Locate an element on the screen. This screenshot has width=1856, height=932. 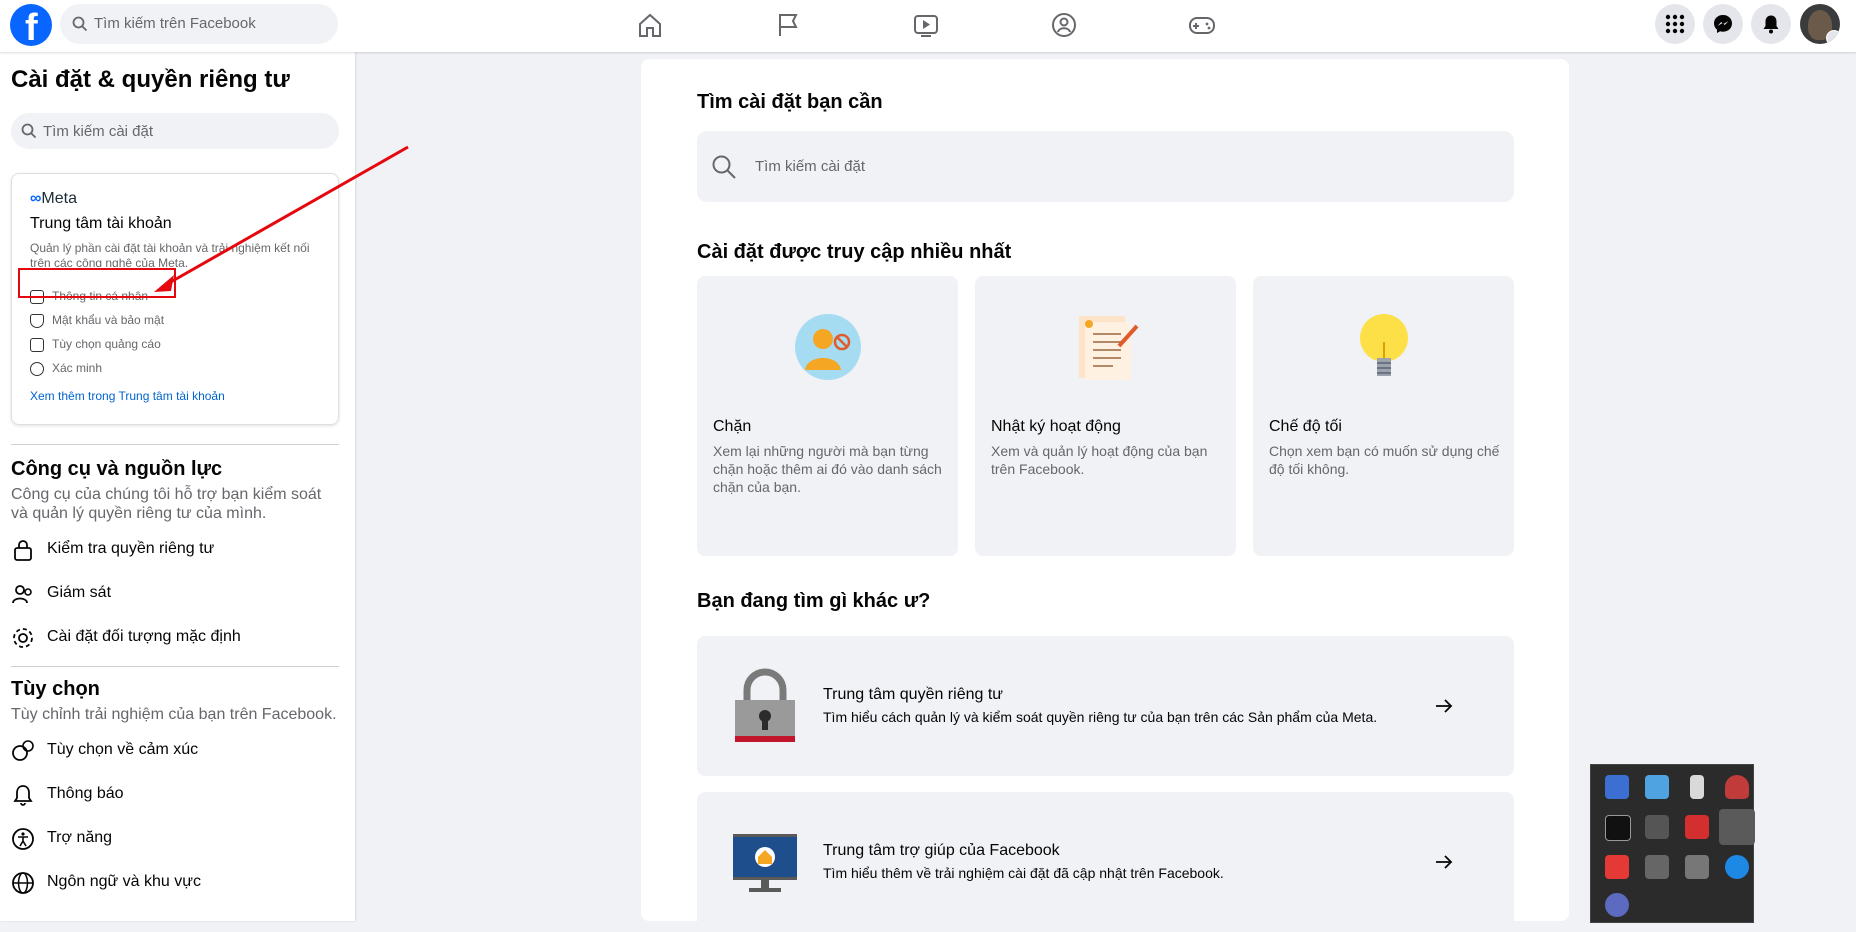
settings-search-input: Tìm kiếm cài đặt is located at coordinates (175, 131).